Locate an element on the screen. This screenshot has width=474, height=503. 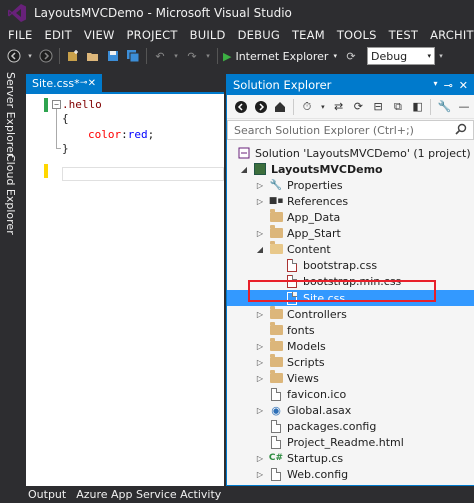
collapse-all-icon: ⊟ is located at coordinates (378, 107).